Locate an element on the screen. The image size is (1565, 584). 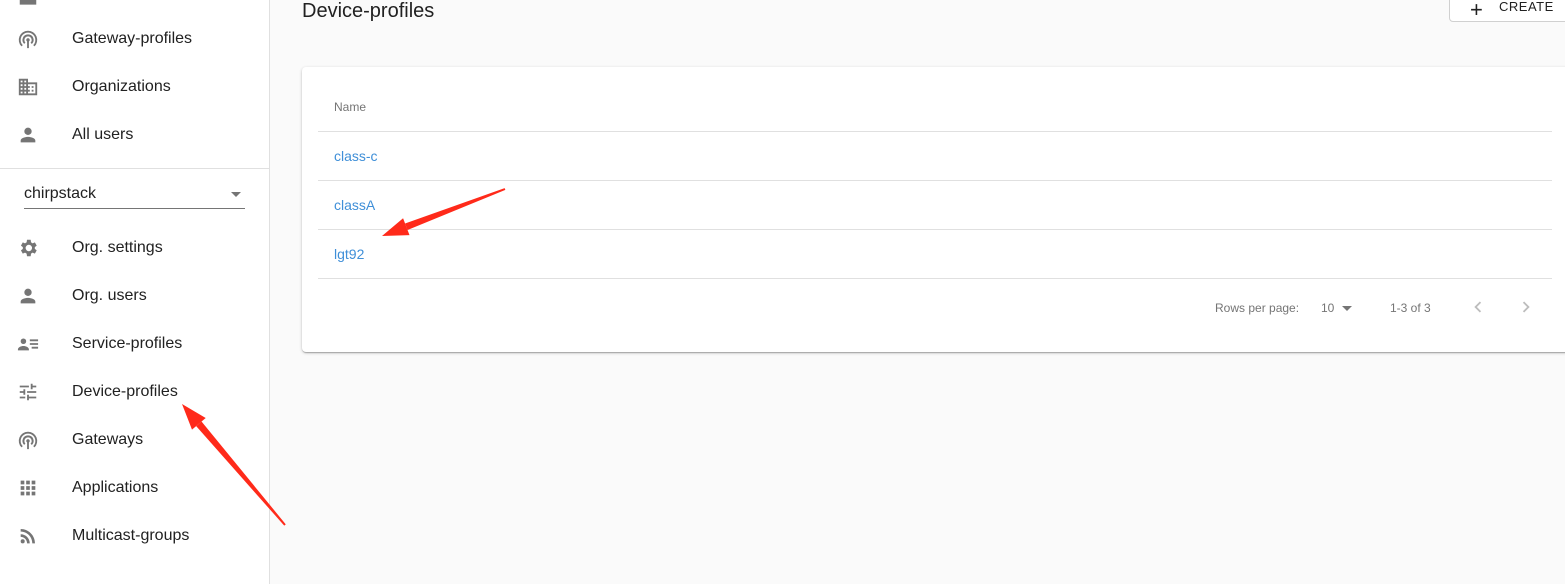
sidebar-item-multicast-groups: Multicast-groups is located at coordinates (134, 536).